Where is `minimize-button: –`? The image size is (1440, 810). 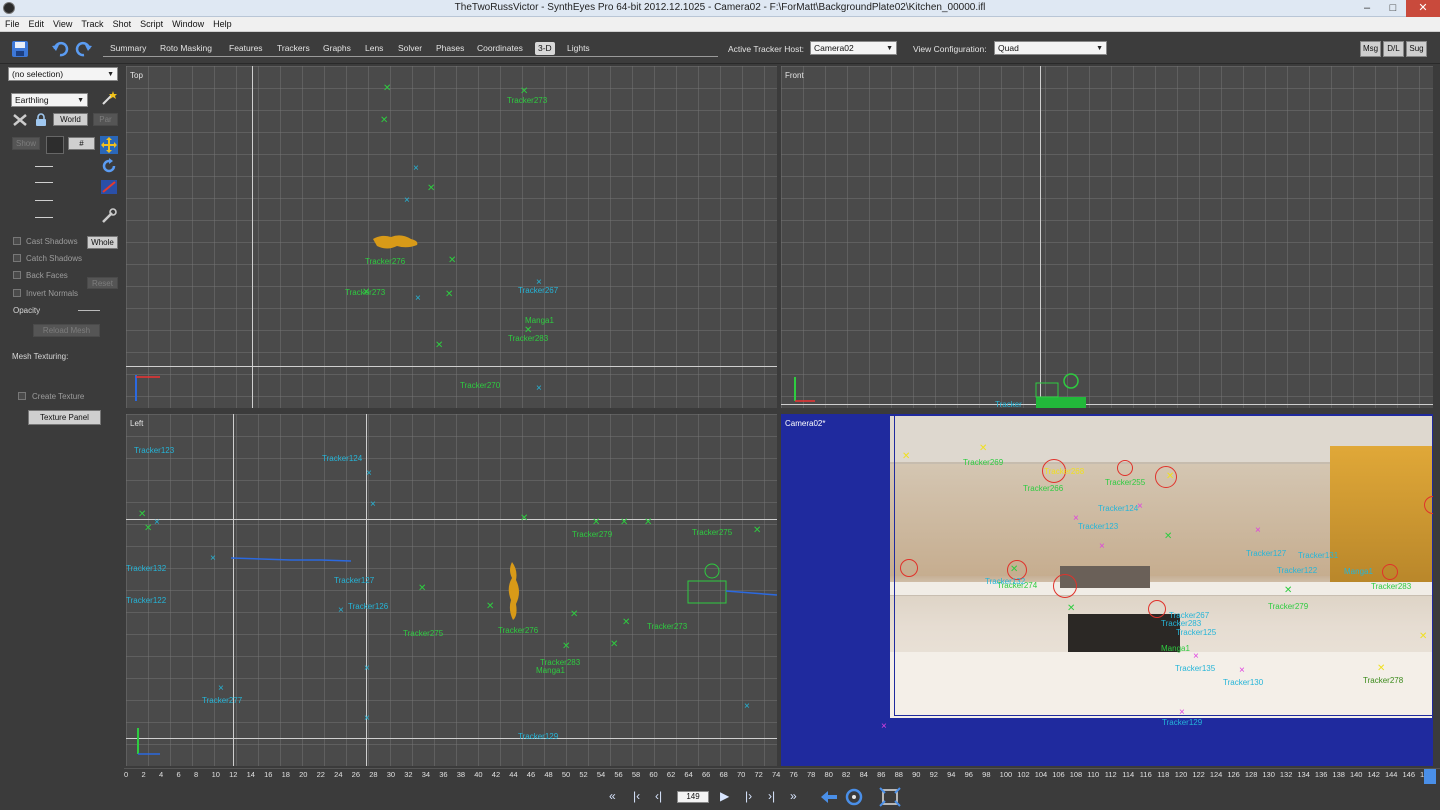
minimize-button: – is located at coordinates (1367, 8).